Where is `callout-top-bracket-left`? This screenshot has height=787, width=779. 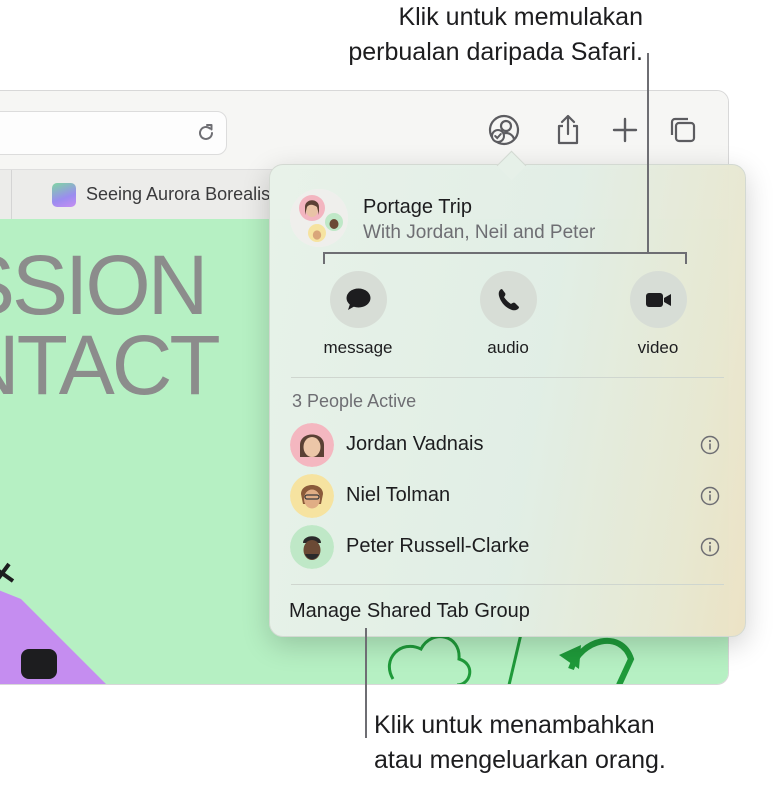
callout-top-bracket-left is located at coordinates (324, 258).